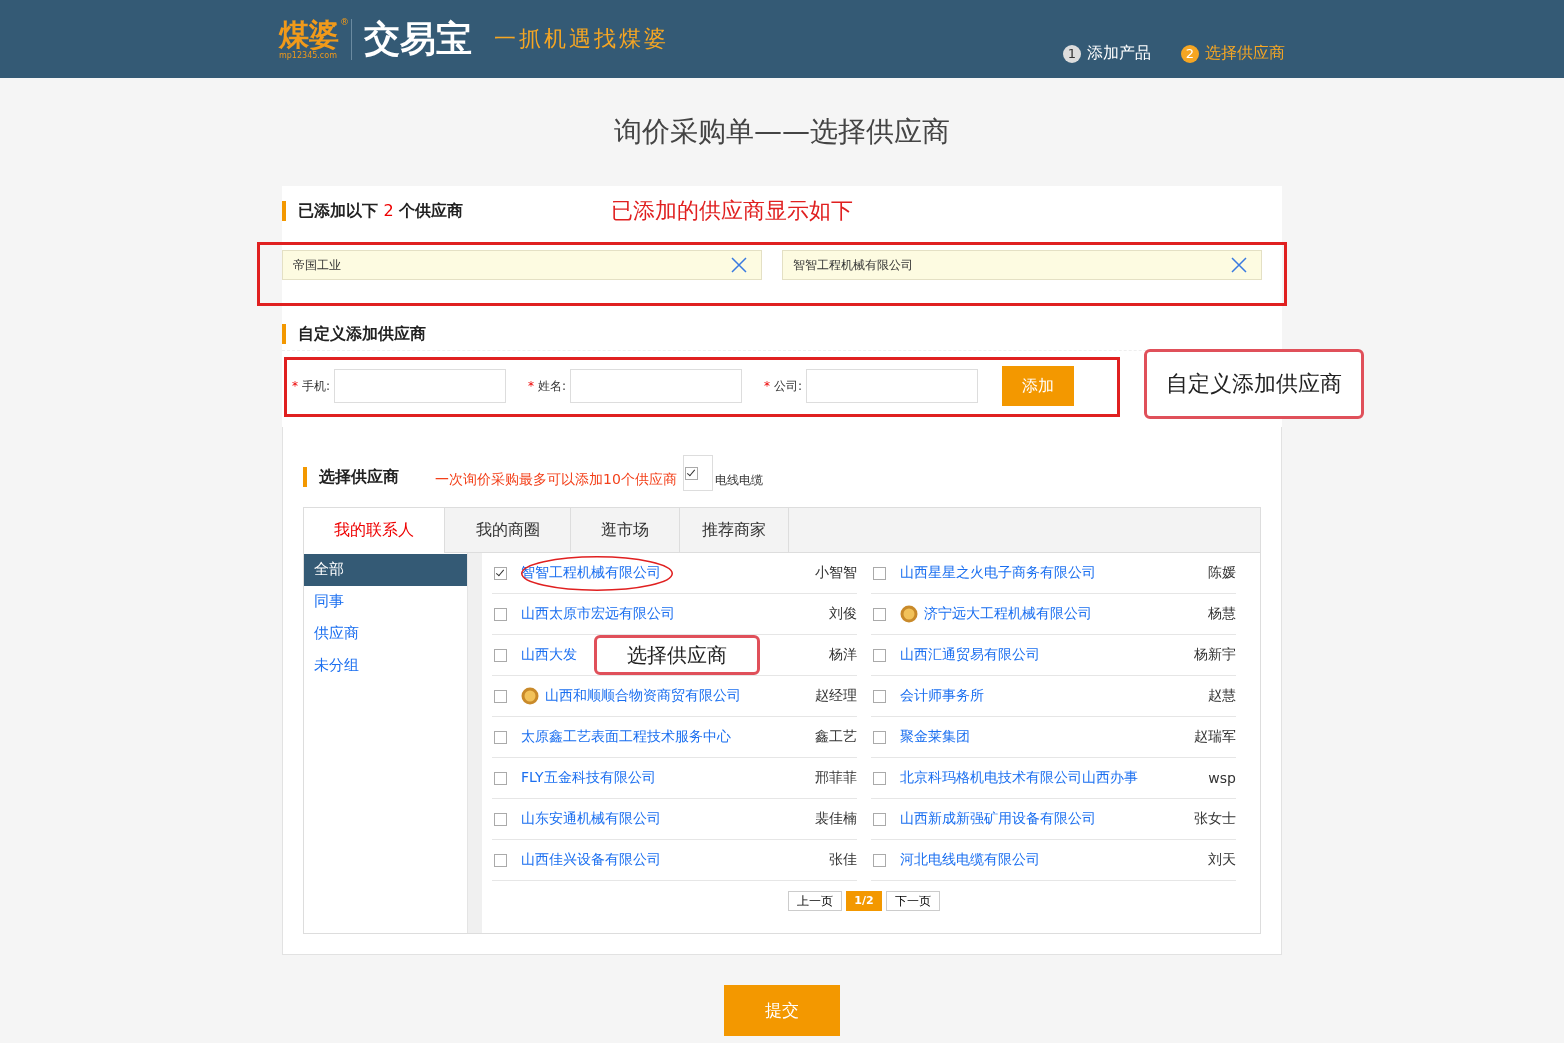  What do you see at coordinates (843, 655) in the screenshot?
I see `contact-name: 杨洋` at bounding box center [843, 655].